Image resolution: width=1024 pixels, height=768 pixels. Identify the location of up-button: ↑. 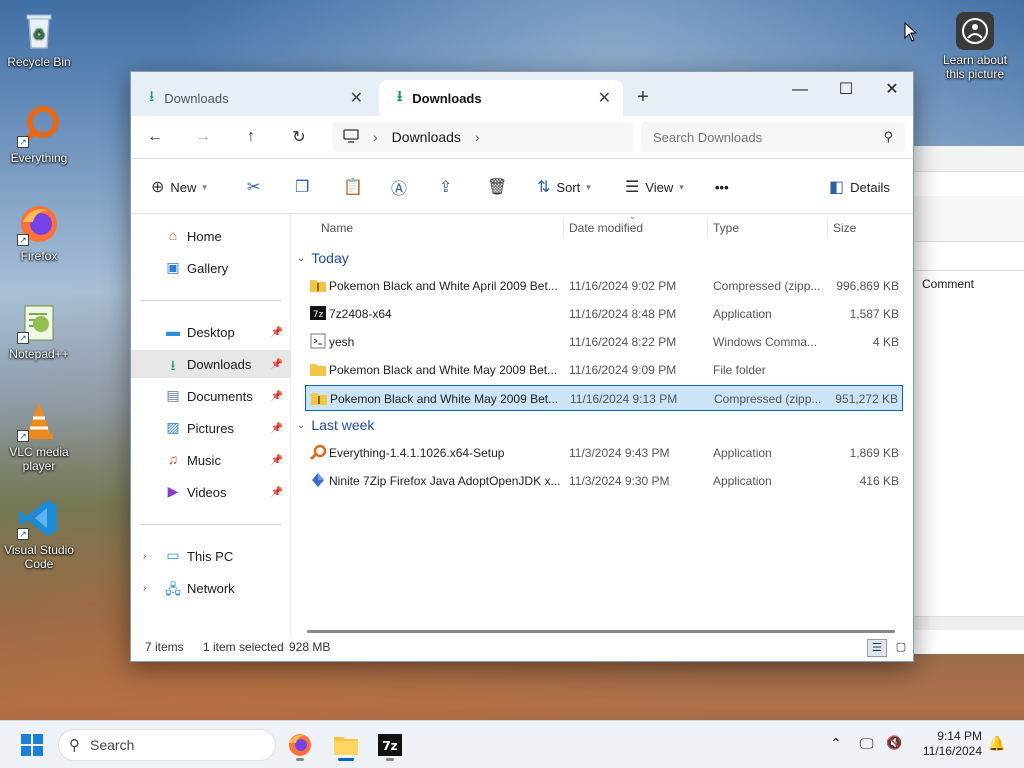
(251, 137).